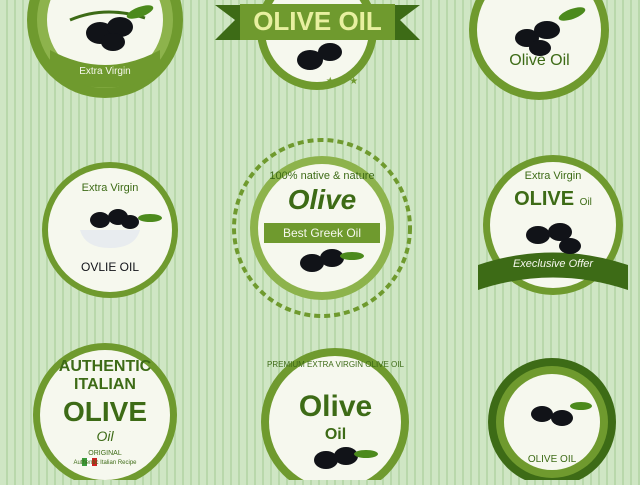 Image resolution: width=640 pixels, height=485 pixels. Describe the element at coordinates (317, 45) in the screenshot. I see `badge-olive-oil-ribbon: ★ ★ ★ OLIVE OIL` at that location.